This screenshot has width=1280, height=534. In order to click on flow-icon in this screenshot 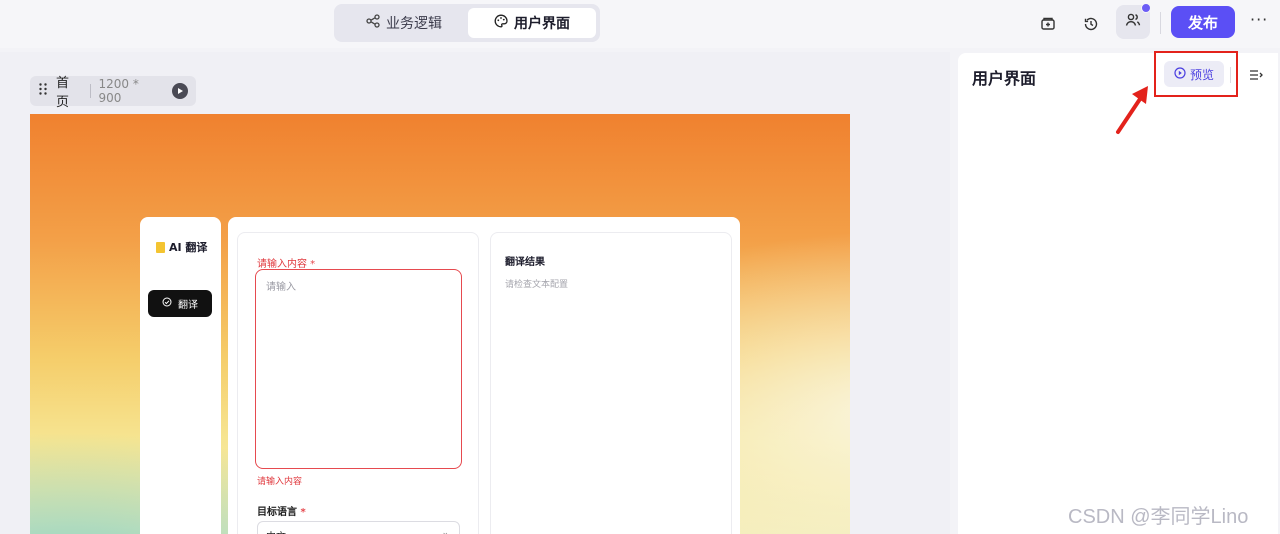, I will do `click(373, 23)`.